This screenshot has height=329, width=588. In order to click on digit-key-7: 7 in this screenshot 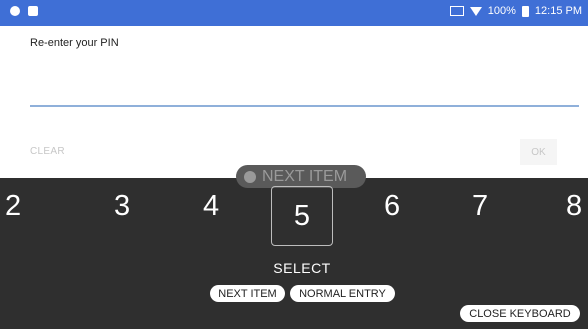, I will do `click(480, 206)`.